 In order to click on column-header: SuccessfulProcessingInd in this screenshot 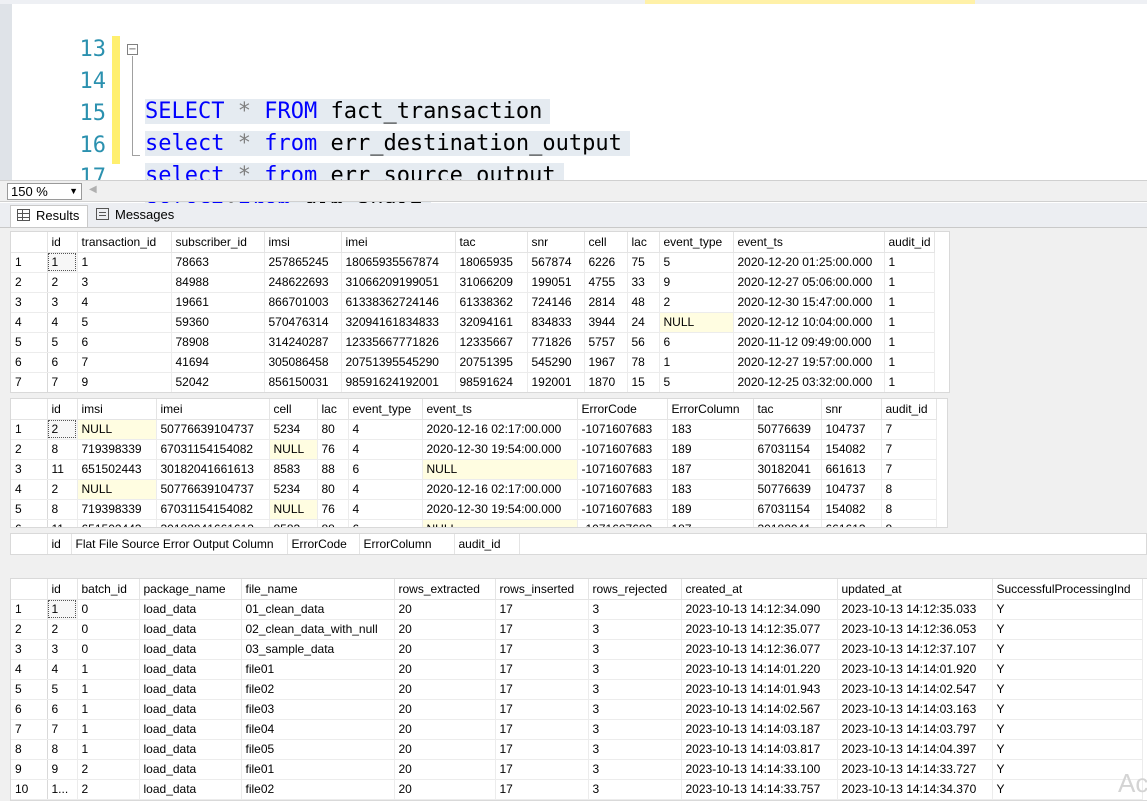, I will do `click(1067, 589)`.